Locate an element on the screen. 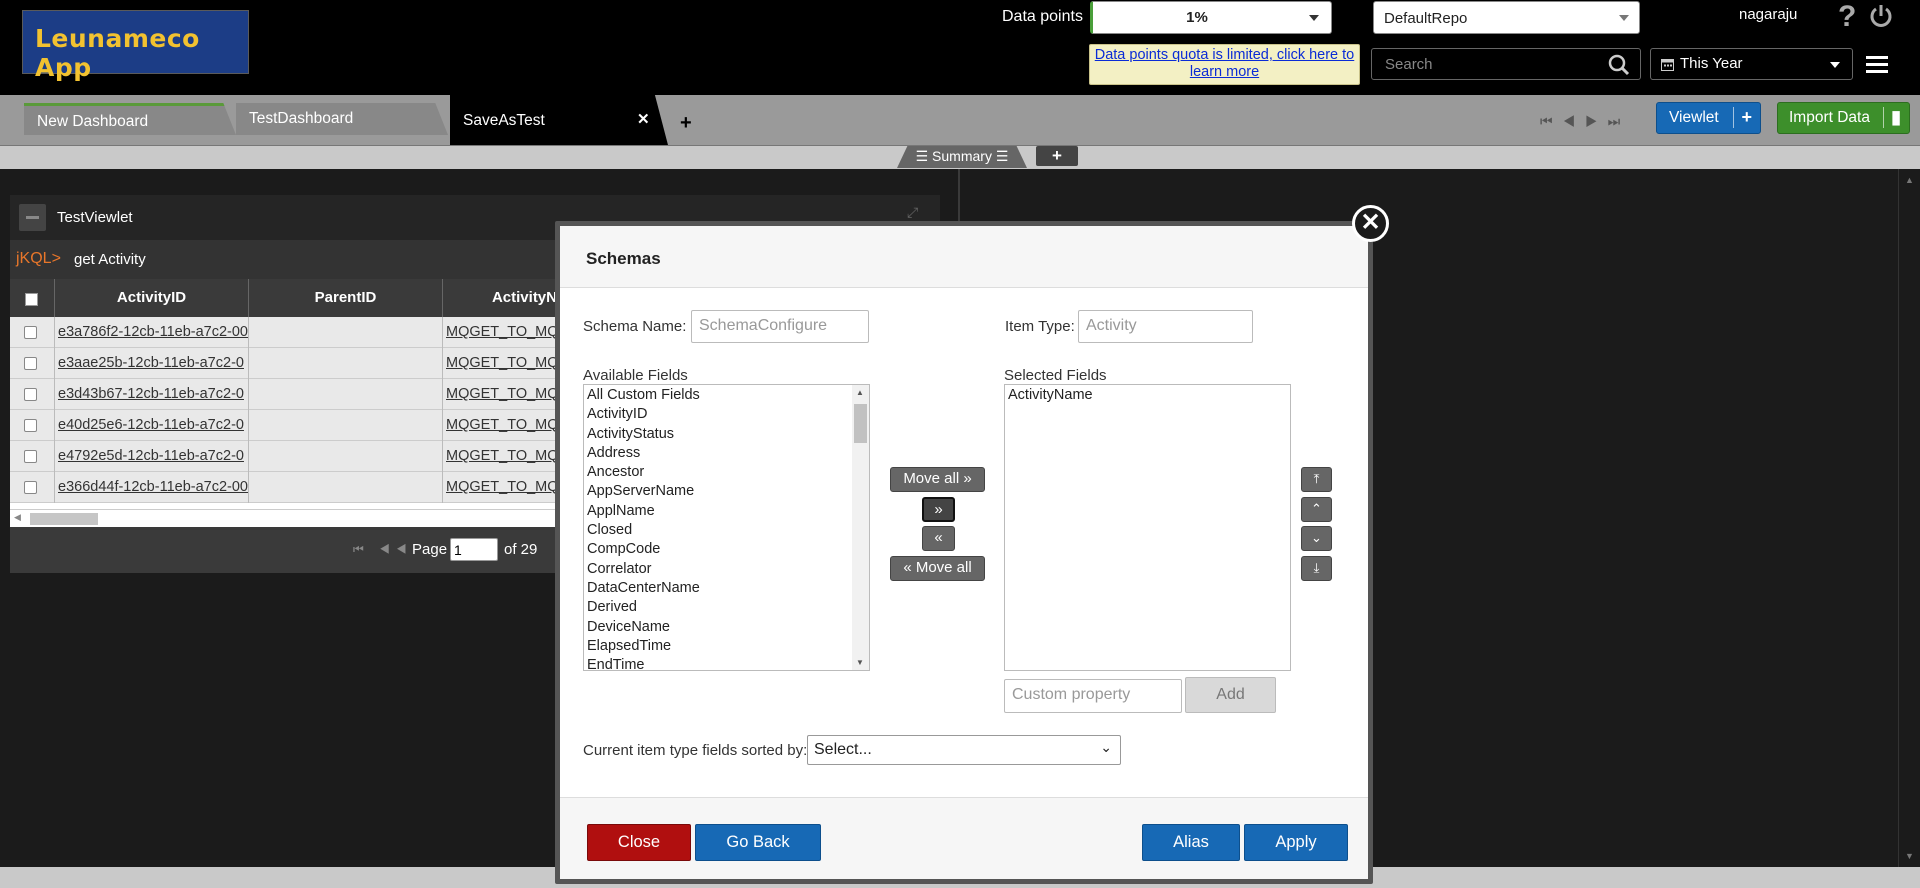  select-all-checkbox is located at coordinates (31, 299).